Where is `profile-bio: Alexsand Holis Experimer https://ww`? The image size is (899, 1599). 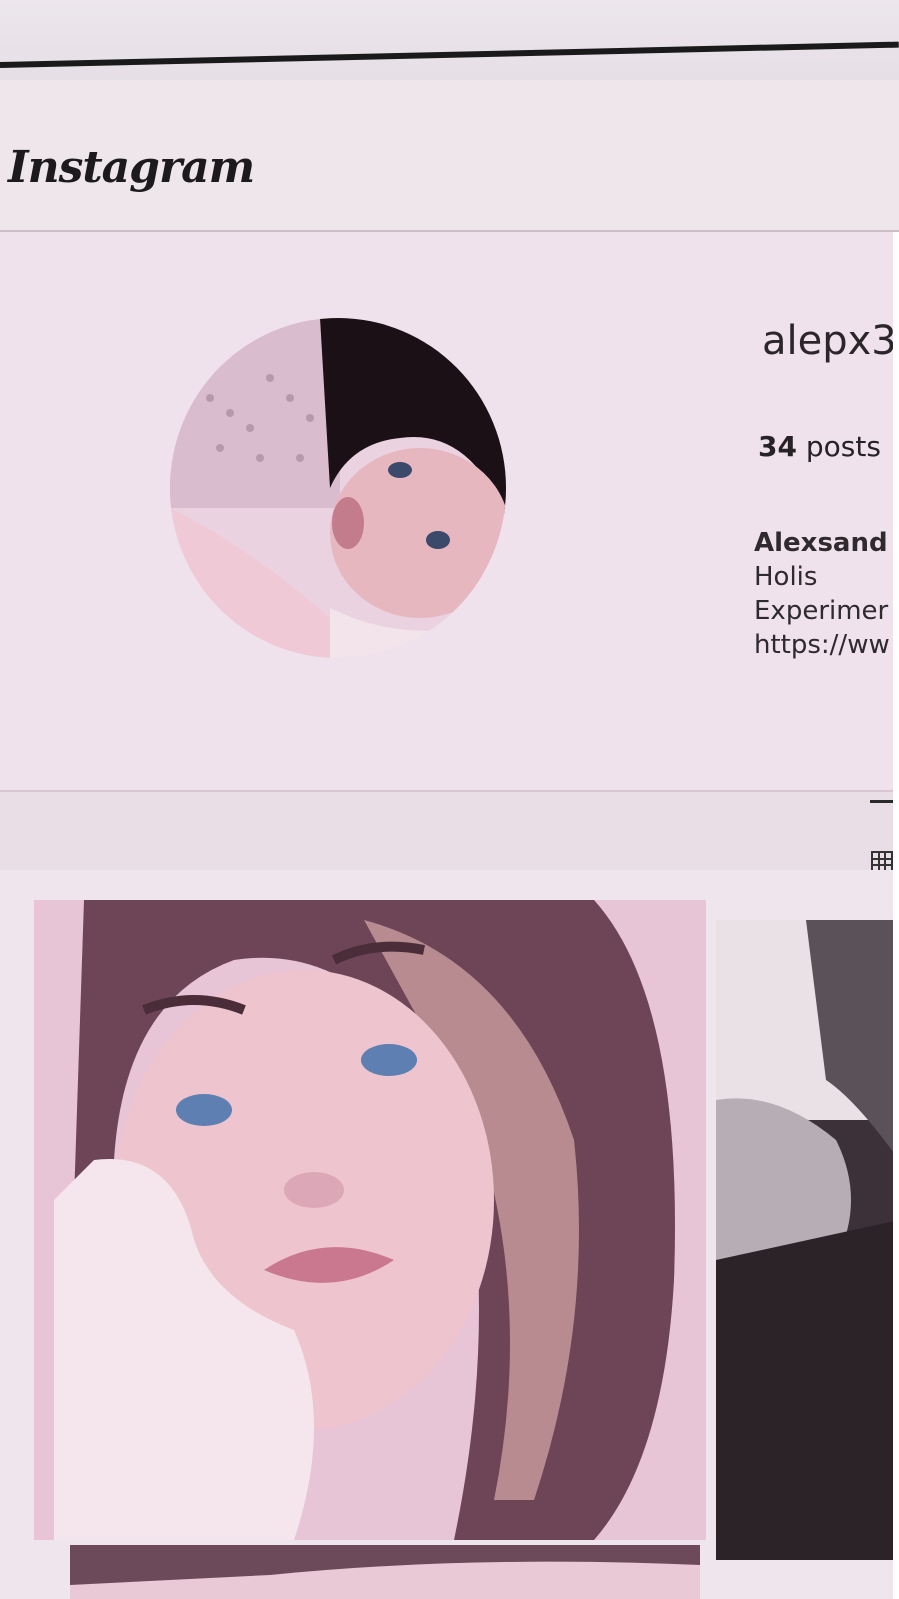 profile-bio: Alexsand Holis Experimer https://ww is located at coordinates (822, 594).